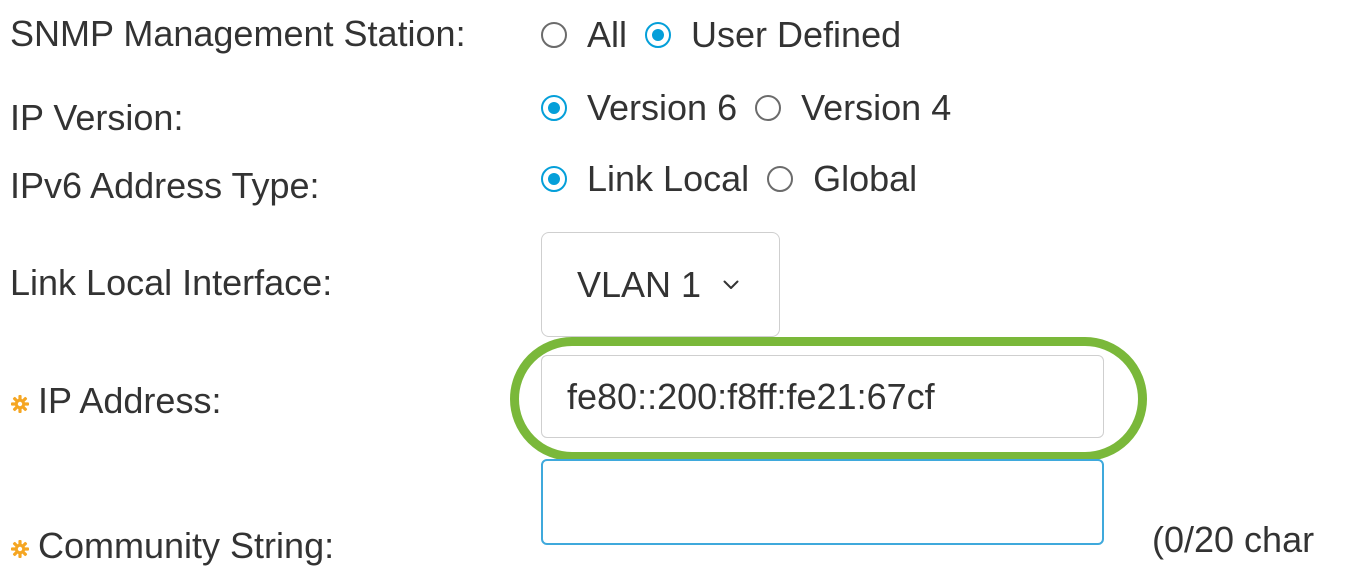  I want to click on ip-address-label-row: IP Address:, so click(115, 401).